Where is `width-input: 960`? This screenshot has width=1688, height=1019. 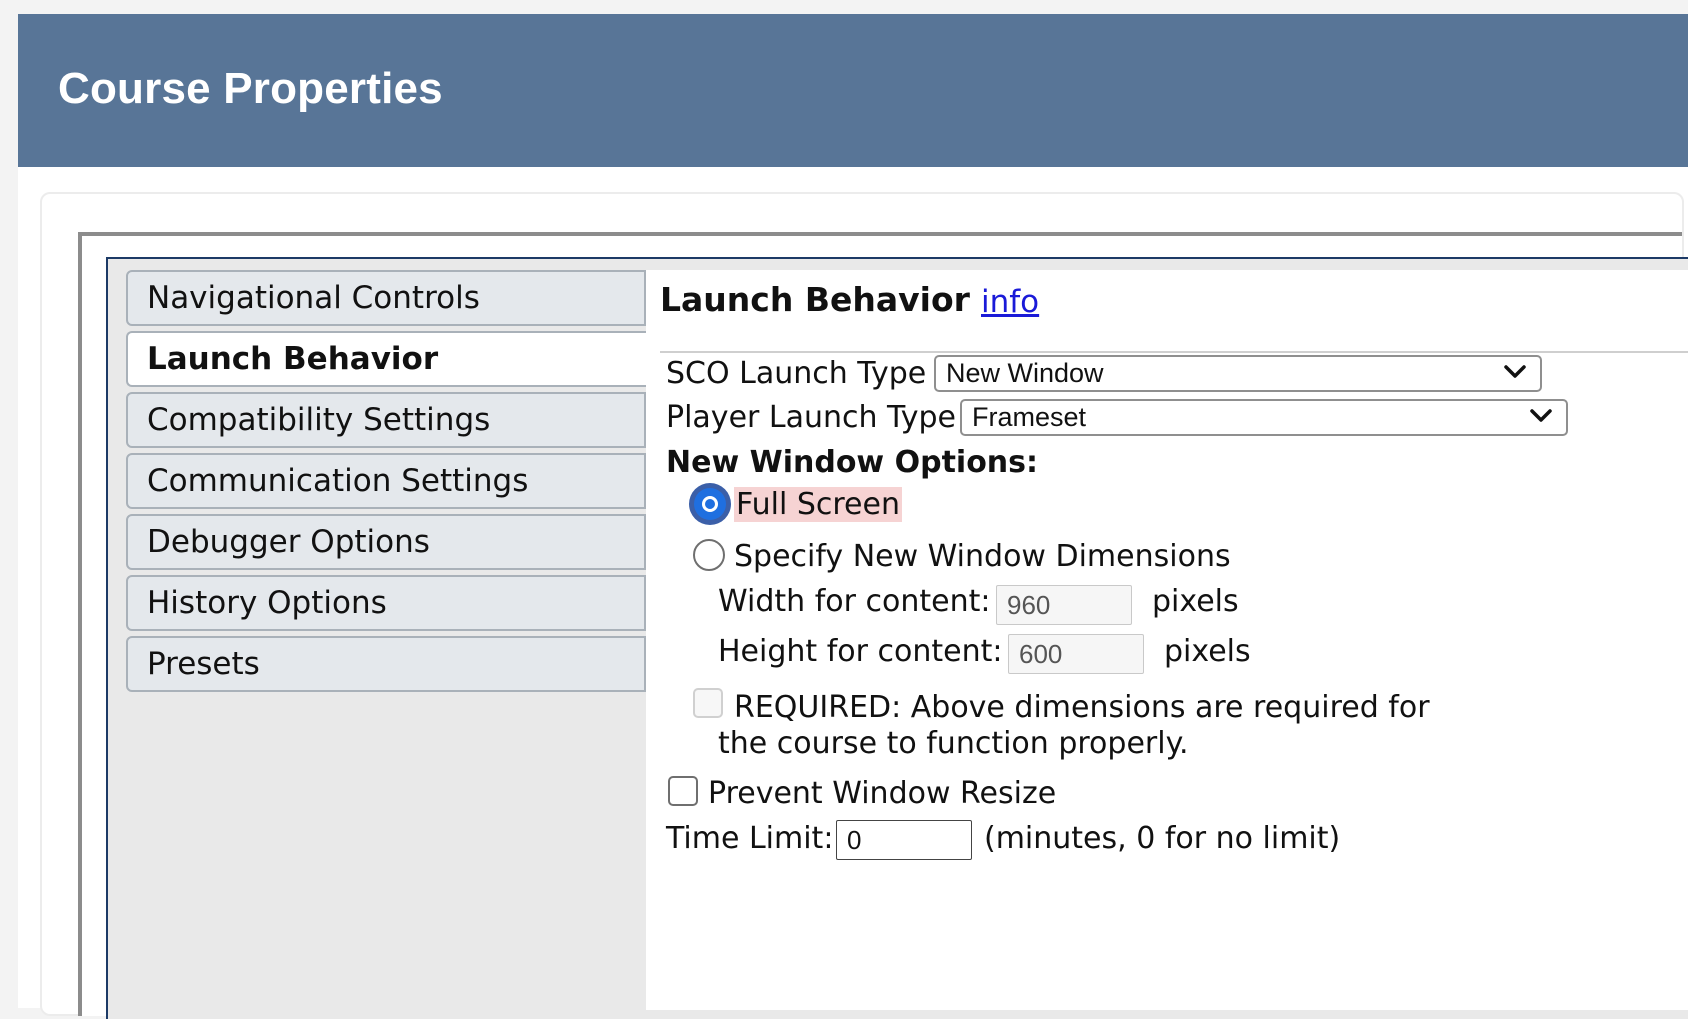 width-input: 960 is located at coordinates (1064, 605).